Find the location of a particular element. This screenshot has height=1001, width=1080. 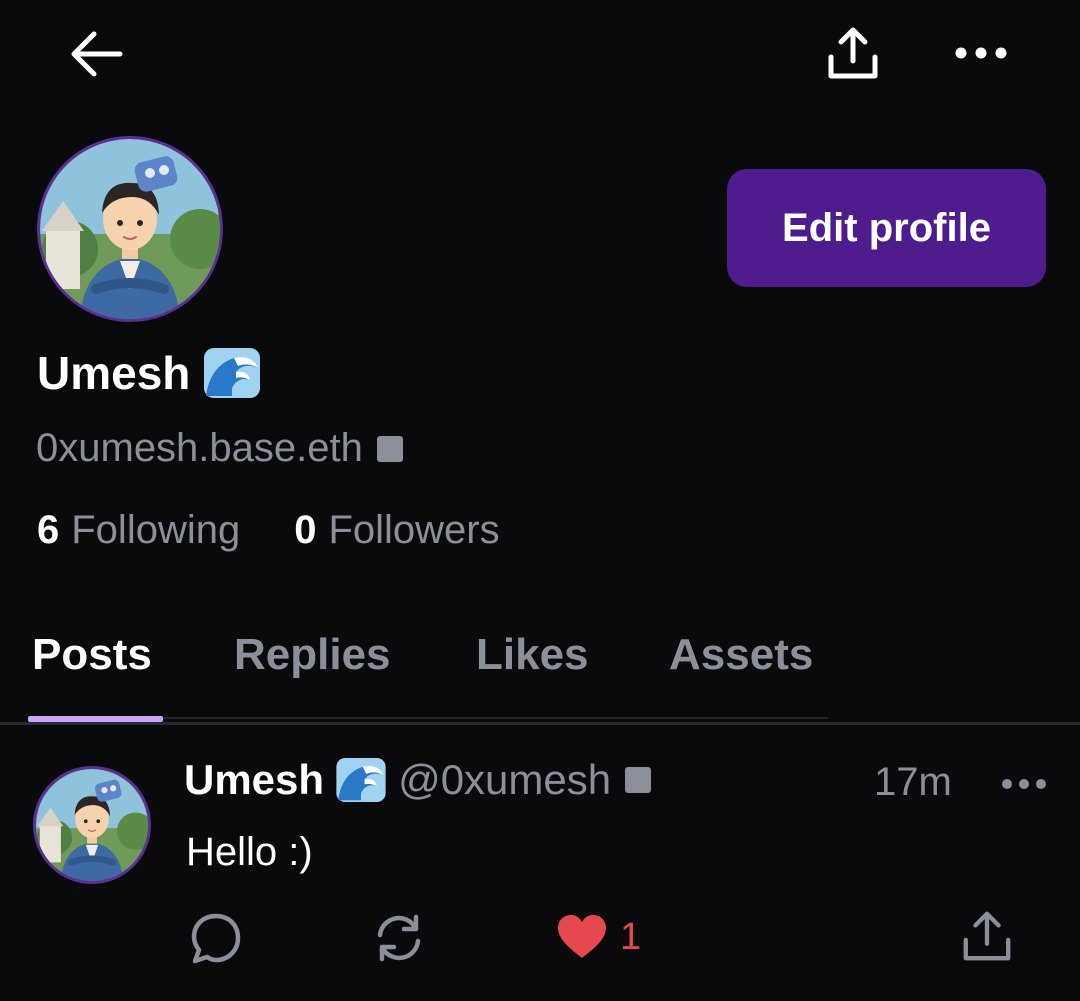

back-button is located at coordinates (96, 54).